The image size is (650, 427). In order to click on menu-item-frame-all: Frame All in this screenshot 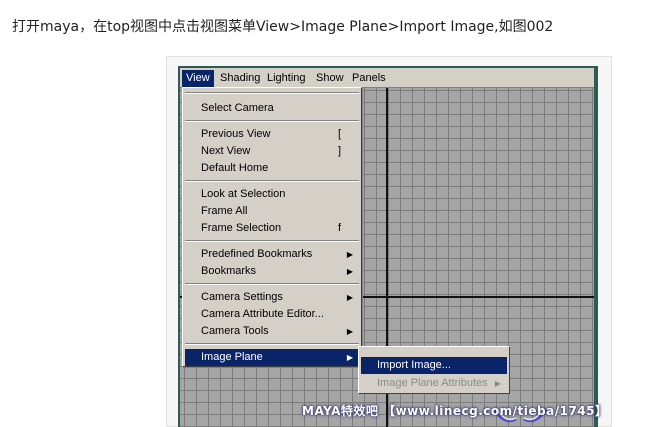, I will do `click(272, 211)`.